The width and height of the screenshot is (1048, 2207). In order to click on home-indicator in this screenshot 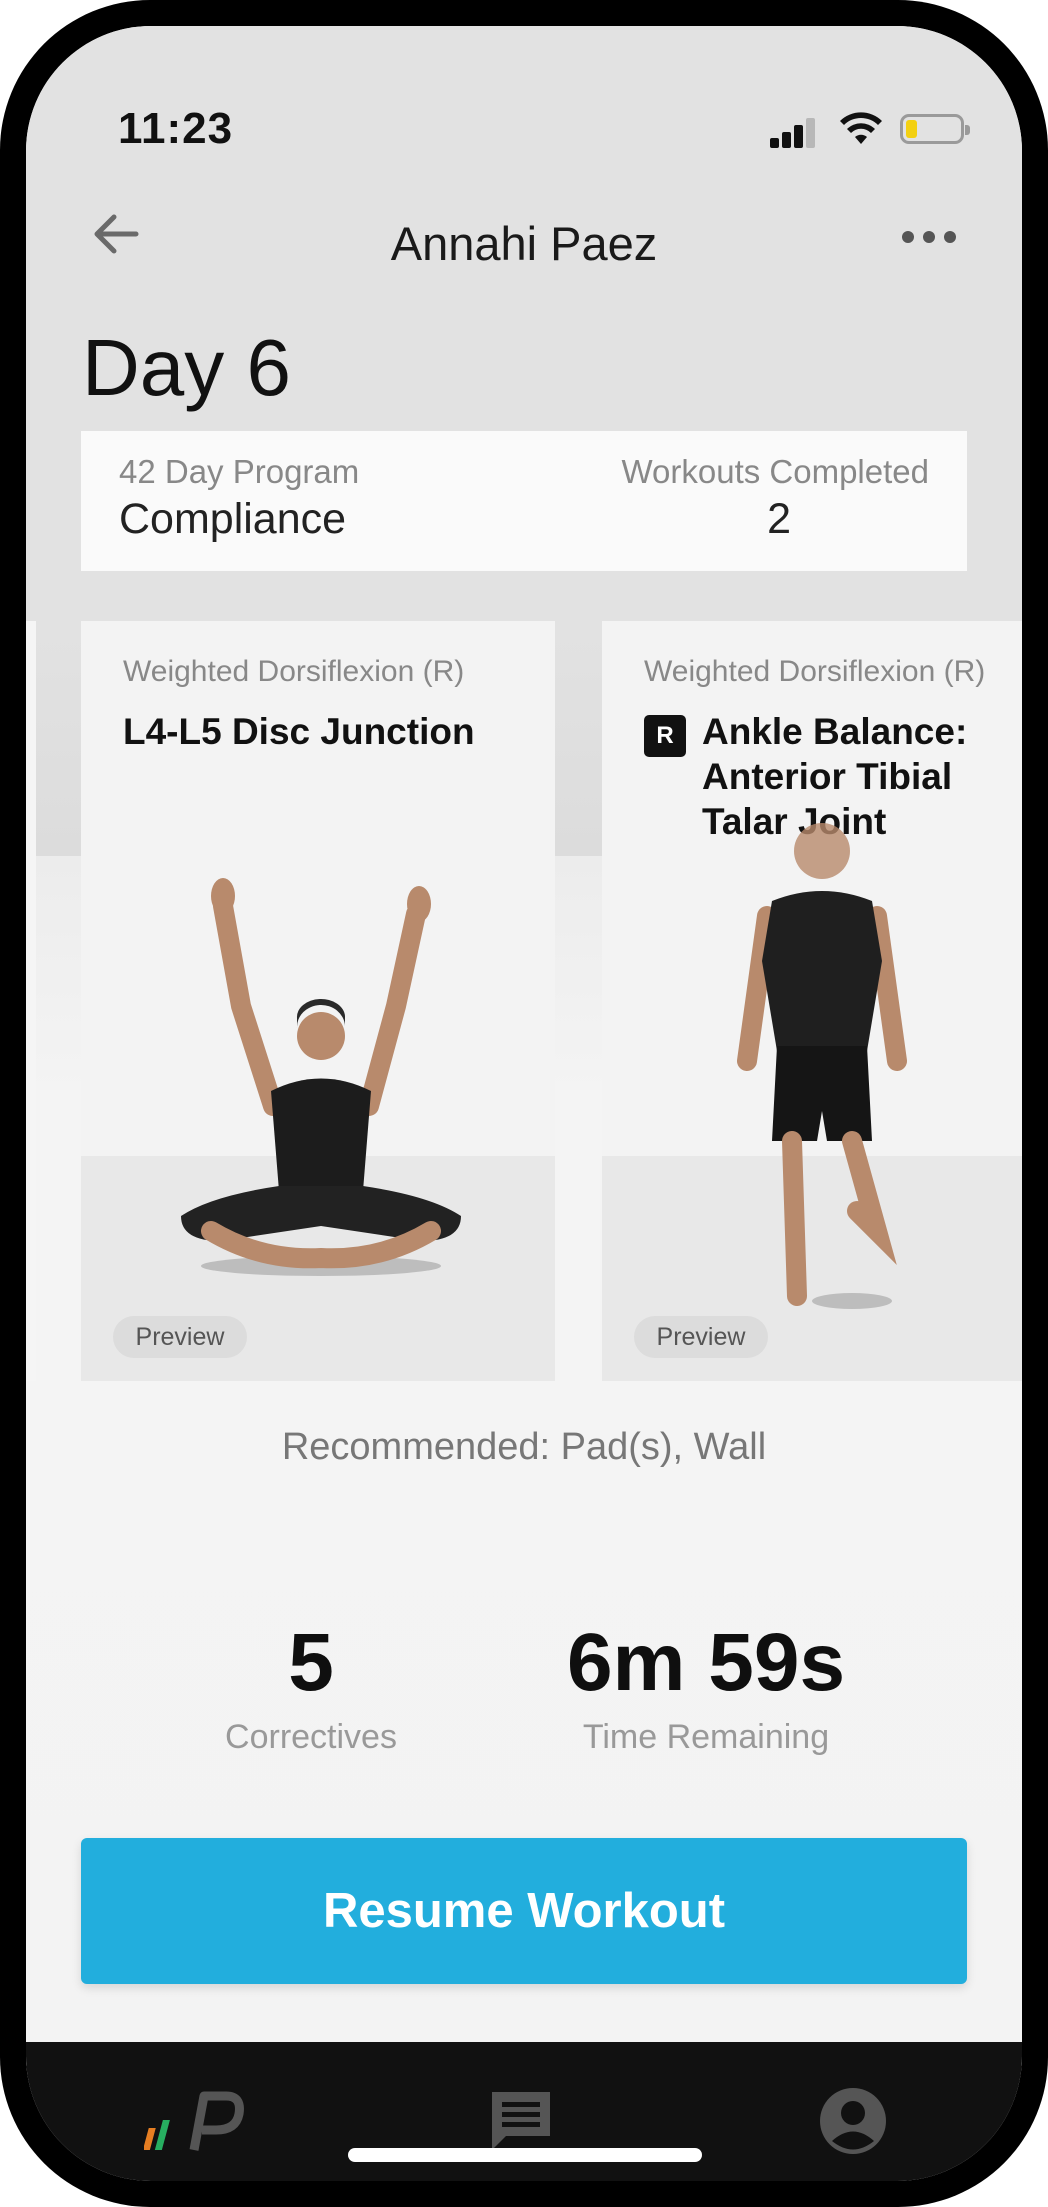, I will do `click(525, 2155)`.